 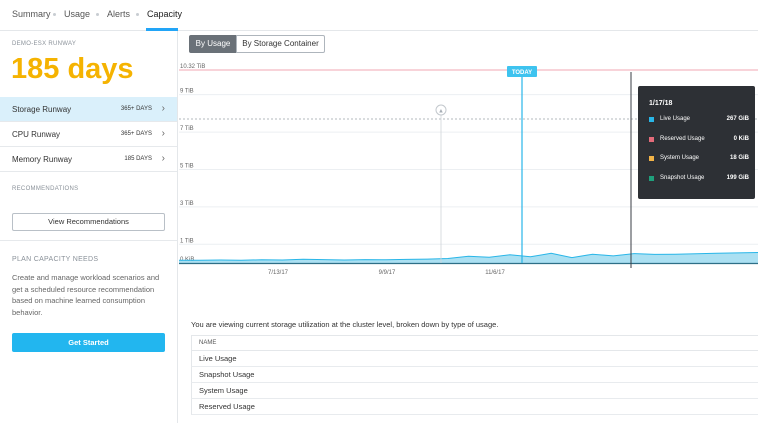 What do you see at coordinates (187, 204) in the screenshot?
I see `y-tick-label: 3 TiB` at bounding box center [187, 204].